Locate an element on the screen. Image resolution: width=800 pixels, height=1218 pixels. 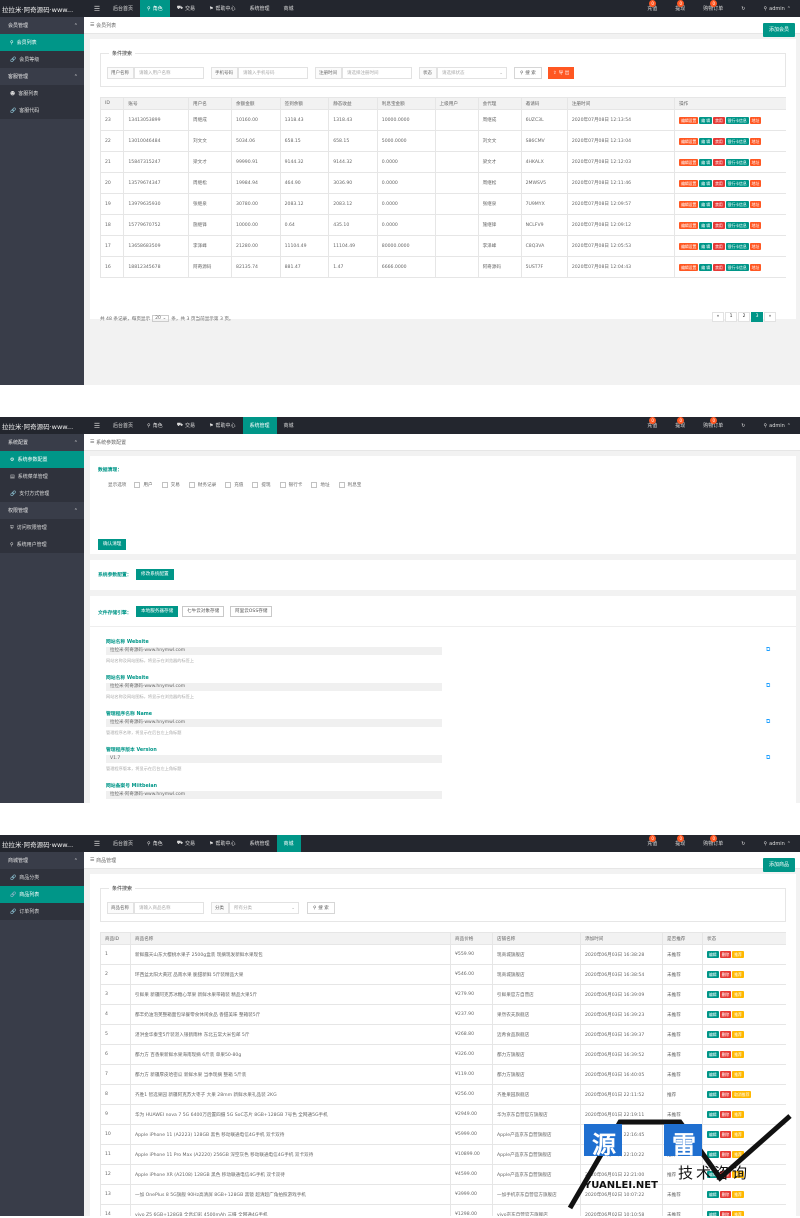
nav-help: ⚑ 帮助中心 is located at coordinates (222, 8).